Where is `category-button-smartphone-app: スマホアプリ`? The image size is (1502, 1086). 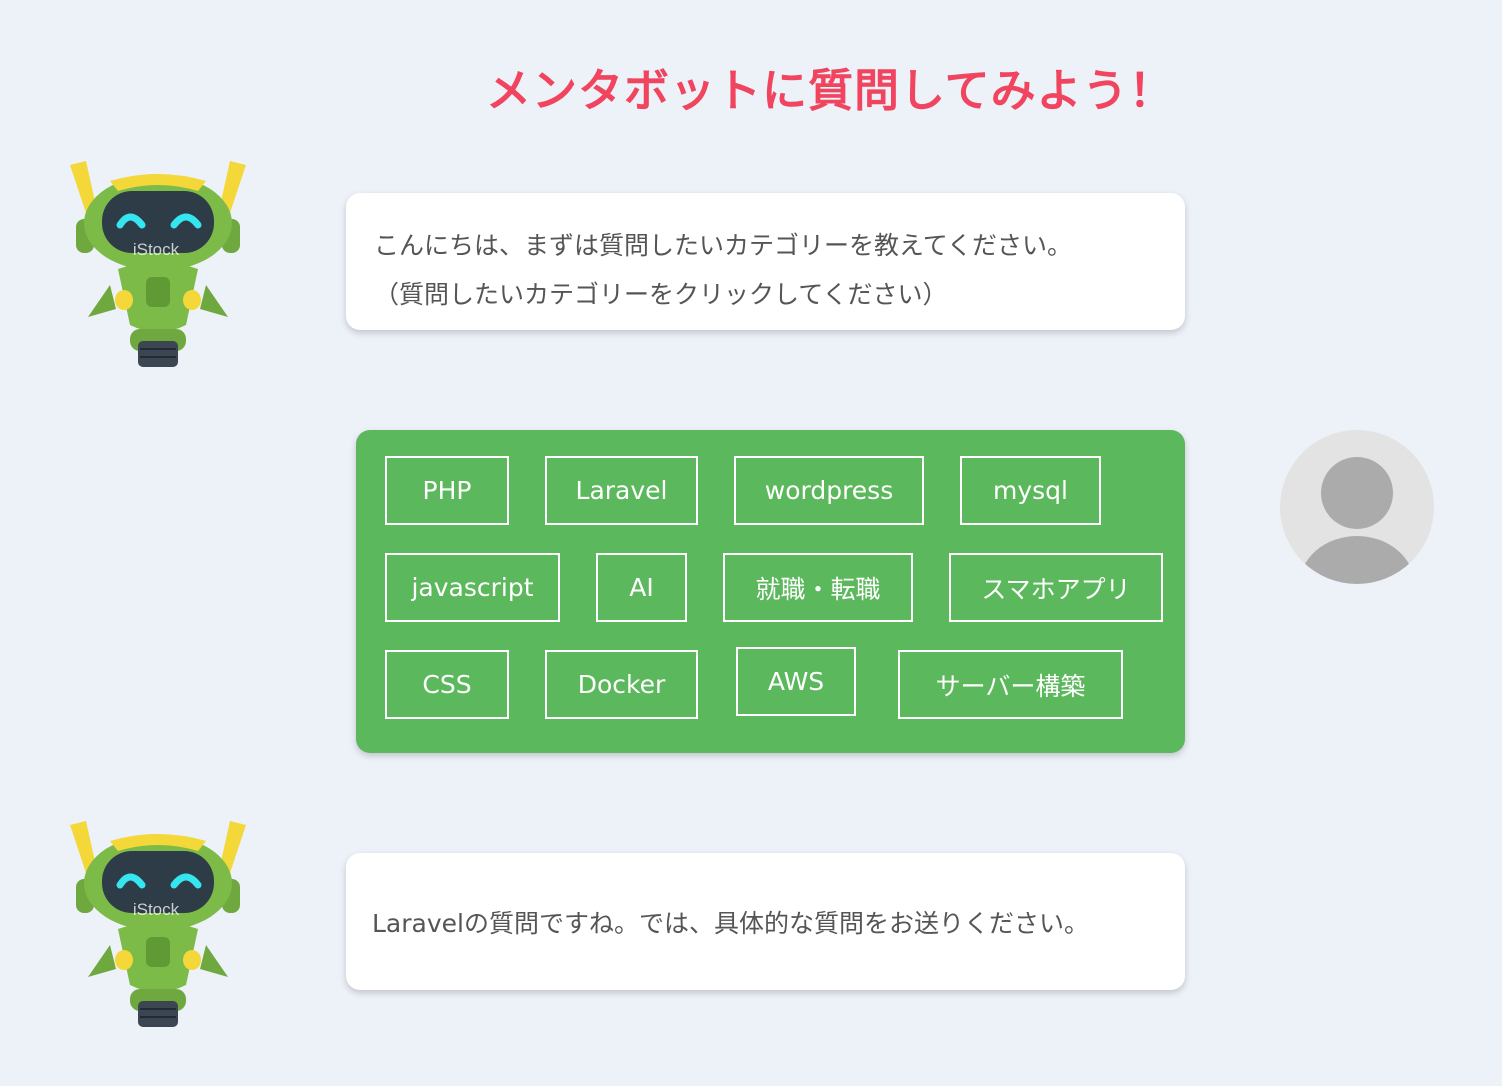
category-button-smartphone-app: スマホアプリ is located at coordinates (1056, 587).